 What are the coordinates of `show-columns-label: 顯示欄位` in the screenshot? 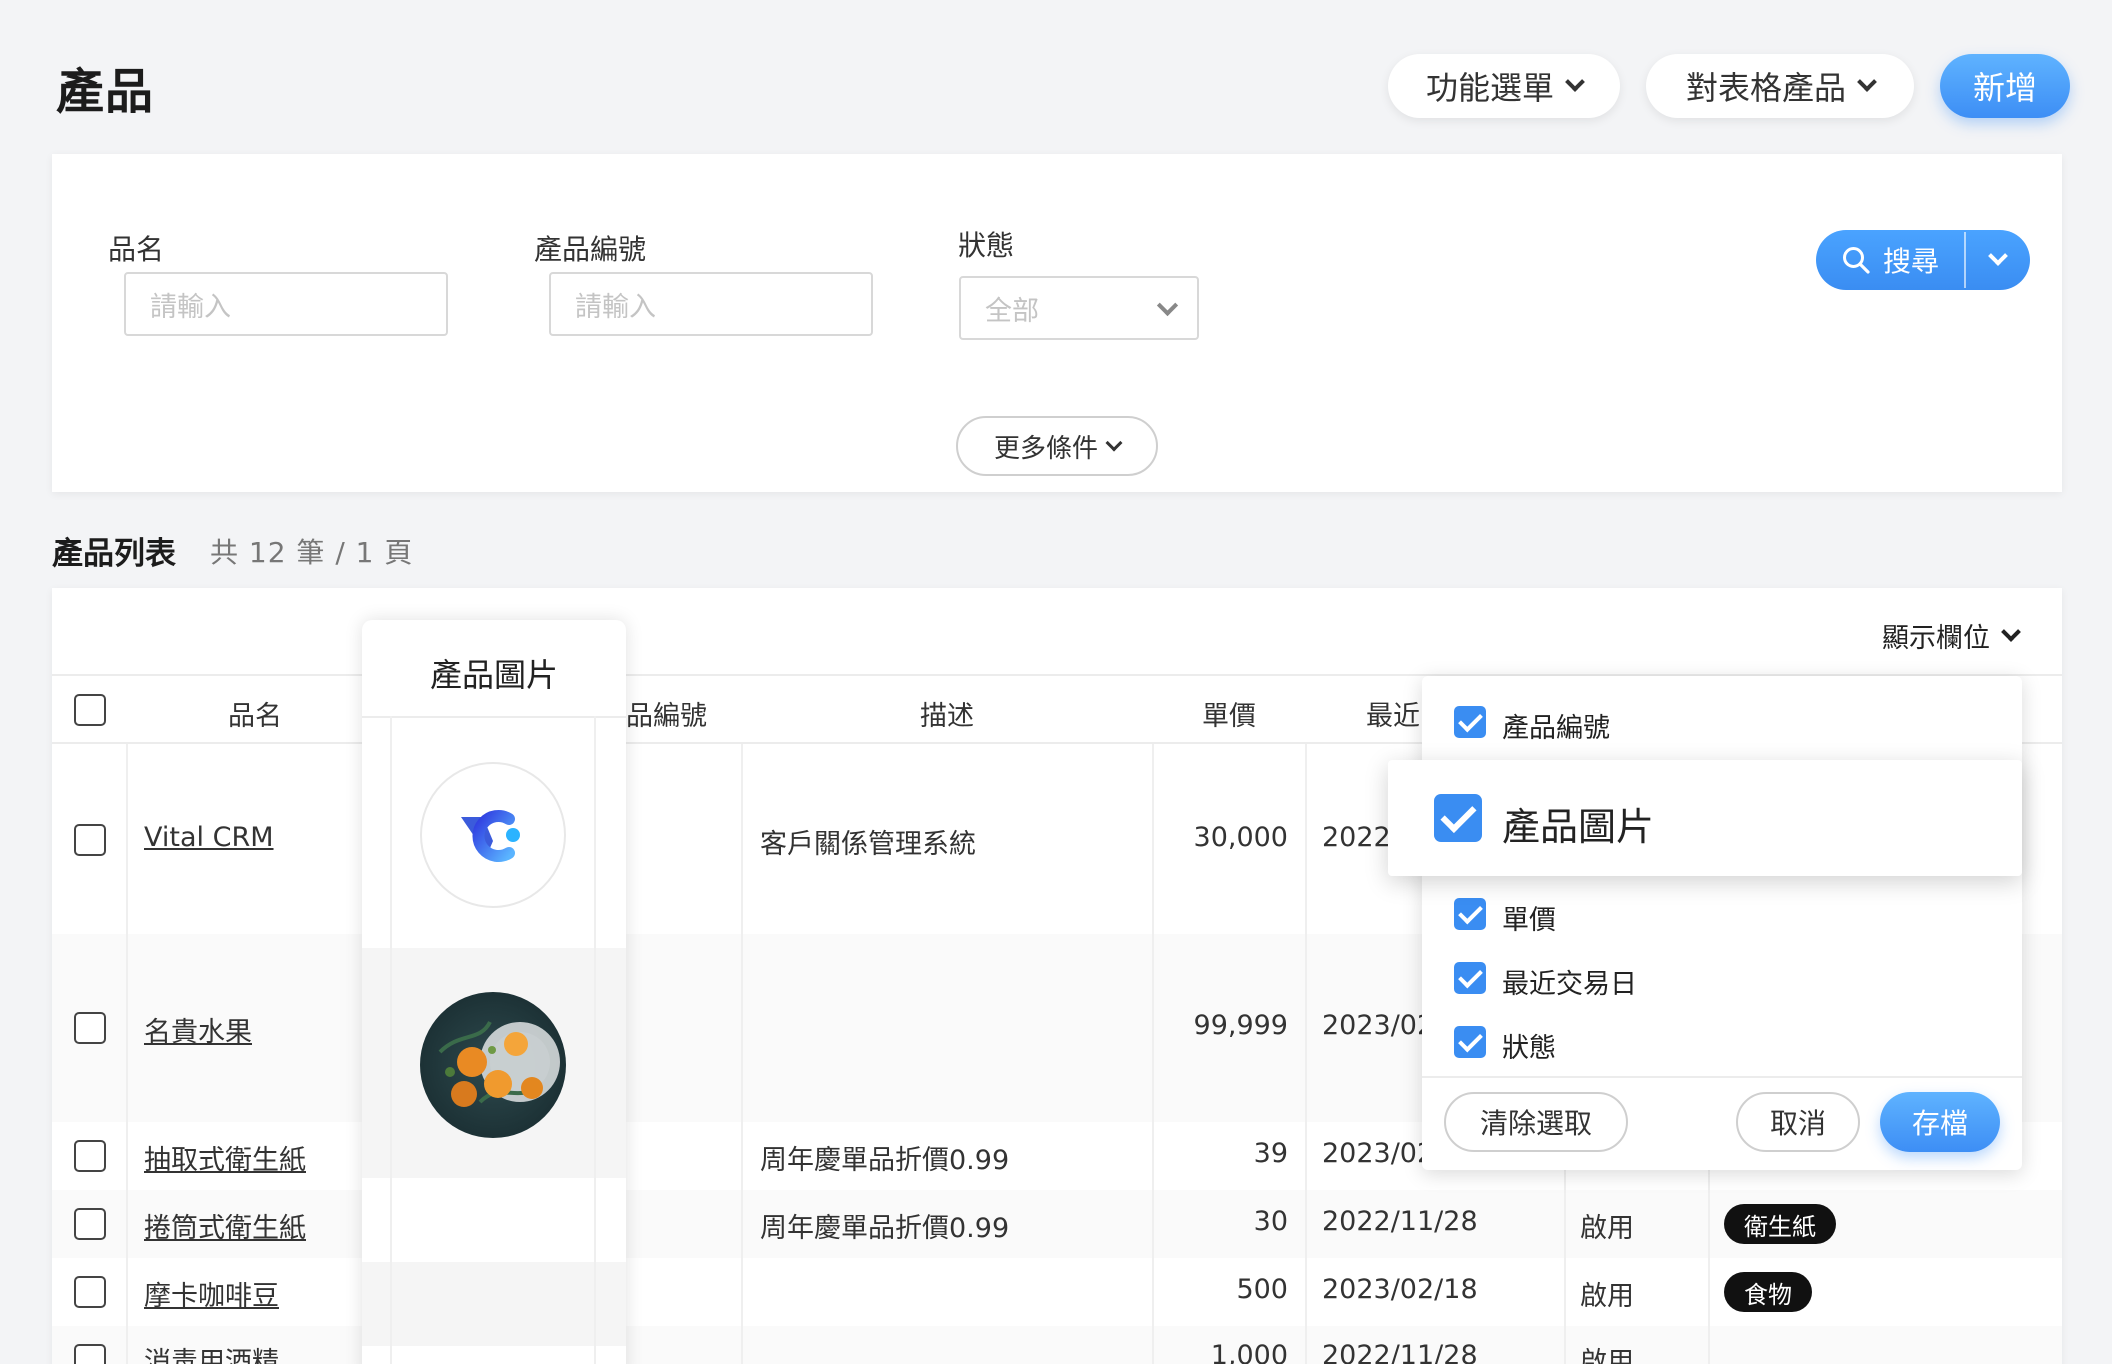 It's located at (1936, 638).